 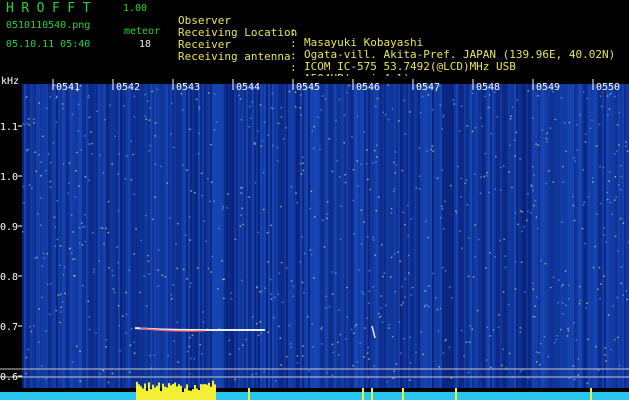 What do you see at coordinates (368, 87) in the screenshot?
I see `time-tick-label: 0546` at bounding box center [368, 87].